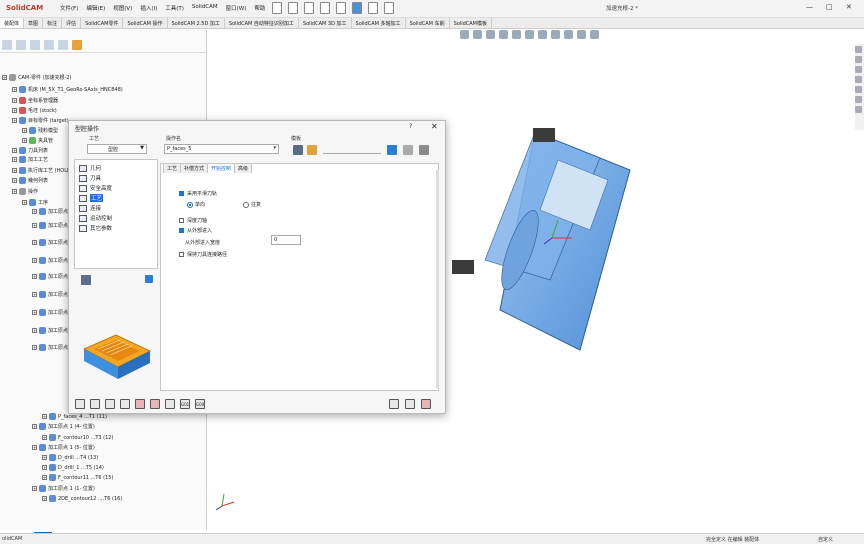 Image resolution: width=864 pixels, height=544 pixels. What do you see at coordinates (77, 45) in the screenshot?
I see `solidcam-manager-tab-icon` at bounding box center [77, 45].